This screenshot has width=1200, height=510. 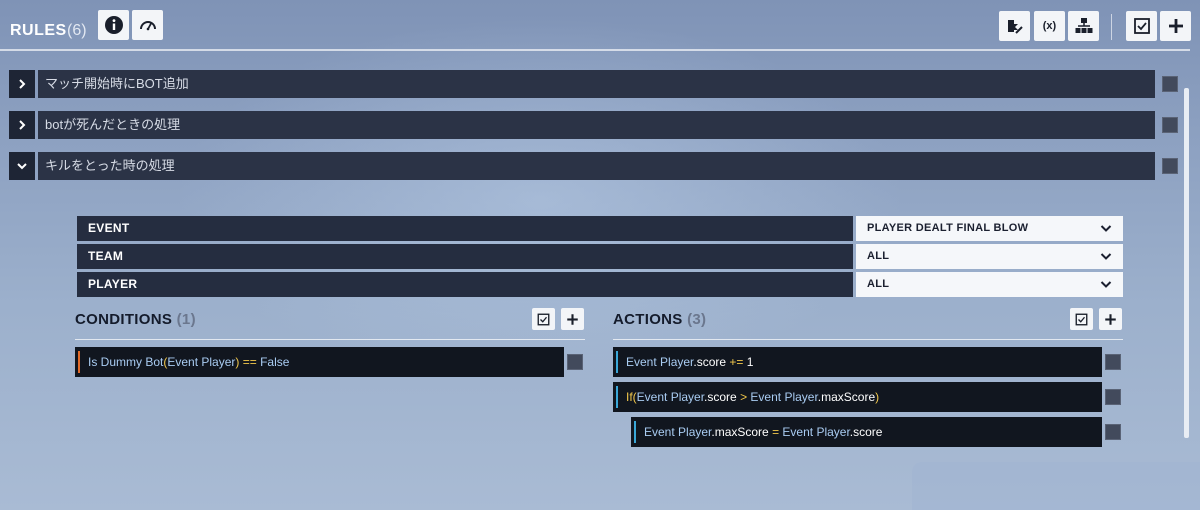 I want to click on variables-button: (x), so click(x=1049, y=26).